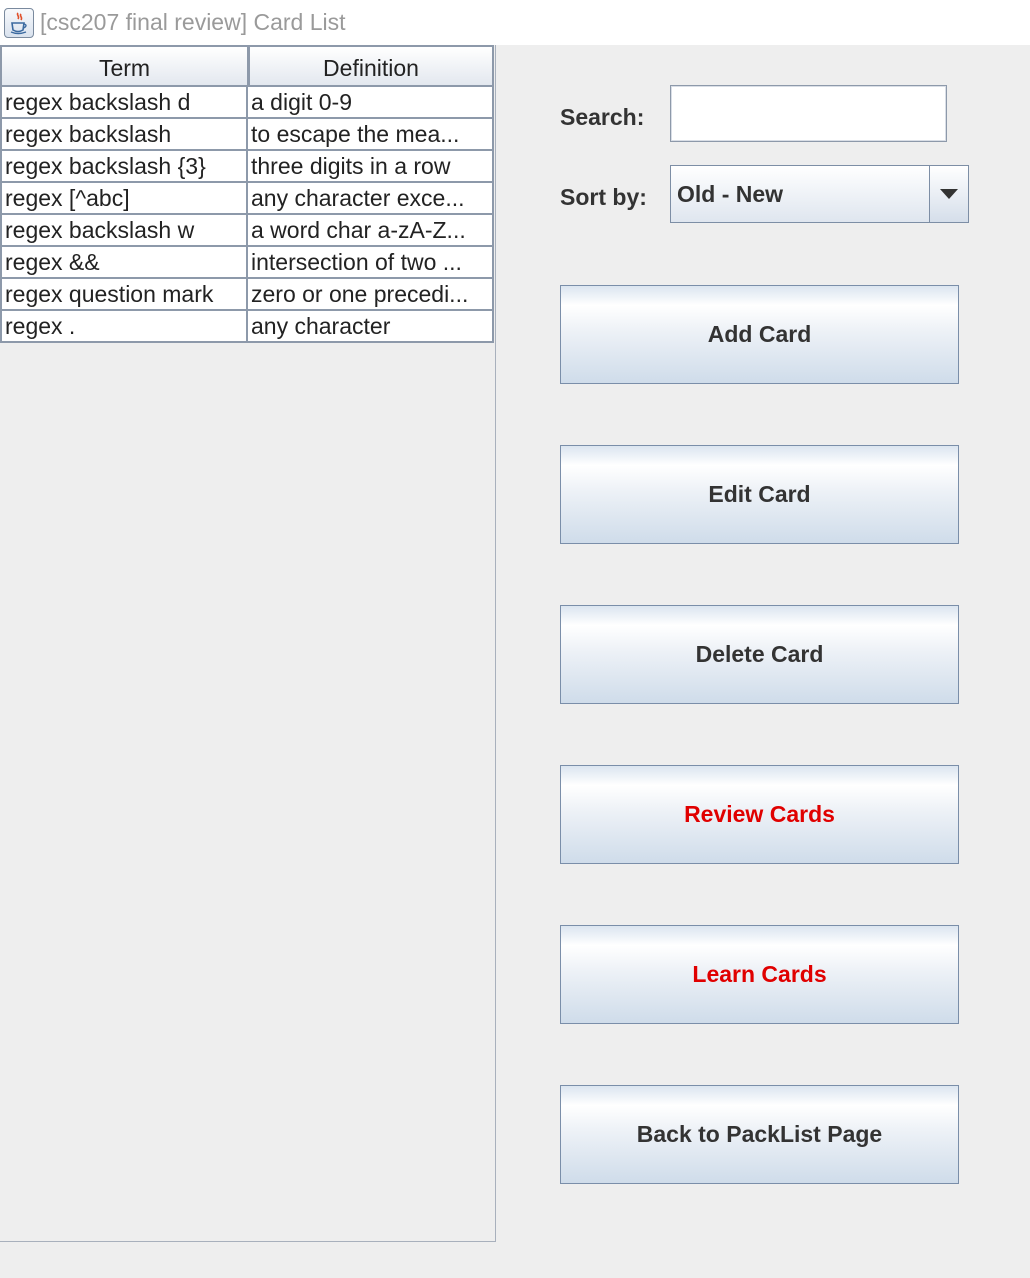  Describe the element at coordinates (124, 135) in the screenshot. I see `term-cell: regex backslash` at that location.